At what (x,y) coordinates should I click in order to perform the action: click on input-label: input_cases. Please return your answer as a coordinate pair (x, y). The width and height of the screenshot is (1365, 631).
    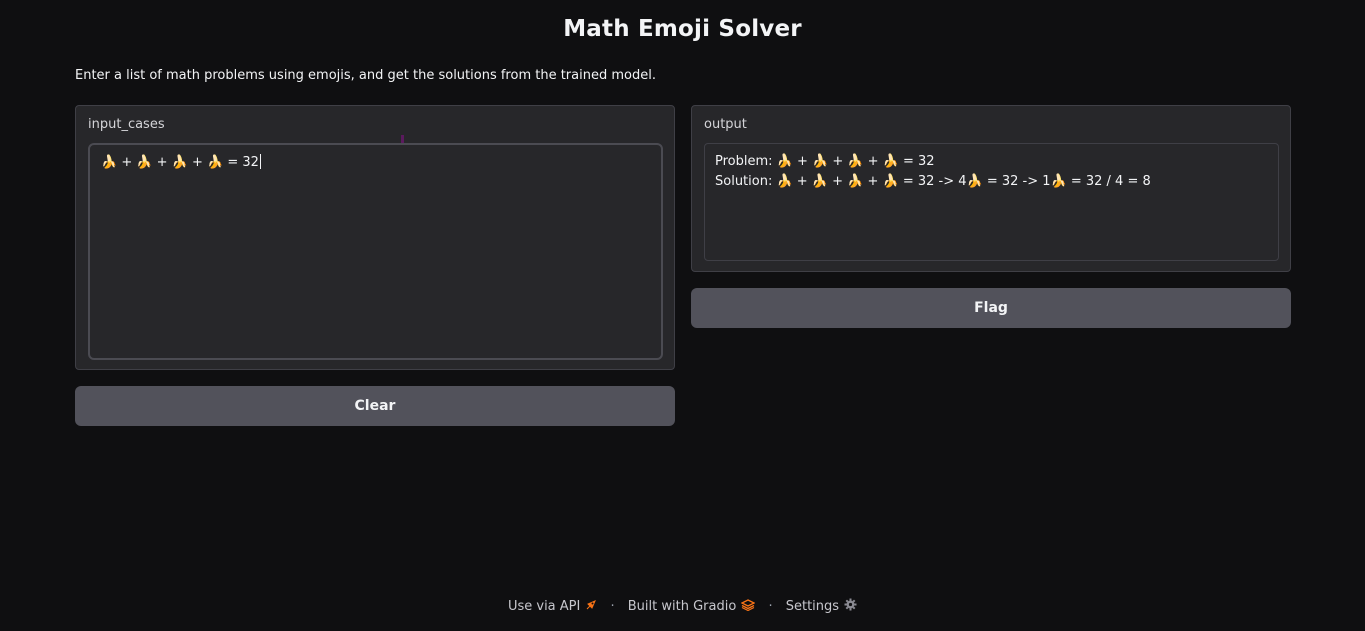
    Looking at the image, I should click on (126, 124).